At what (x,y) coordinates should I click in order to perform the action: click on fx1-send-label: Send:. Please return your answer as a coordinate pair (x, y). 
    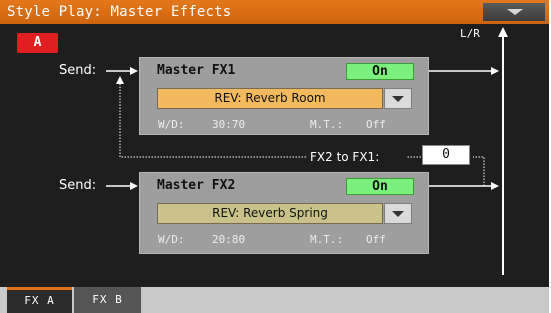
    Looking at the image, I should click on (78, 70).